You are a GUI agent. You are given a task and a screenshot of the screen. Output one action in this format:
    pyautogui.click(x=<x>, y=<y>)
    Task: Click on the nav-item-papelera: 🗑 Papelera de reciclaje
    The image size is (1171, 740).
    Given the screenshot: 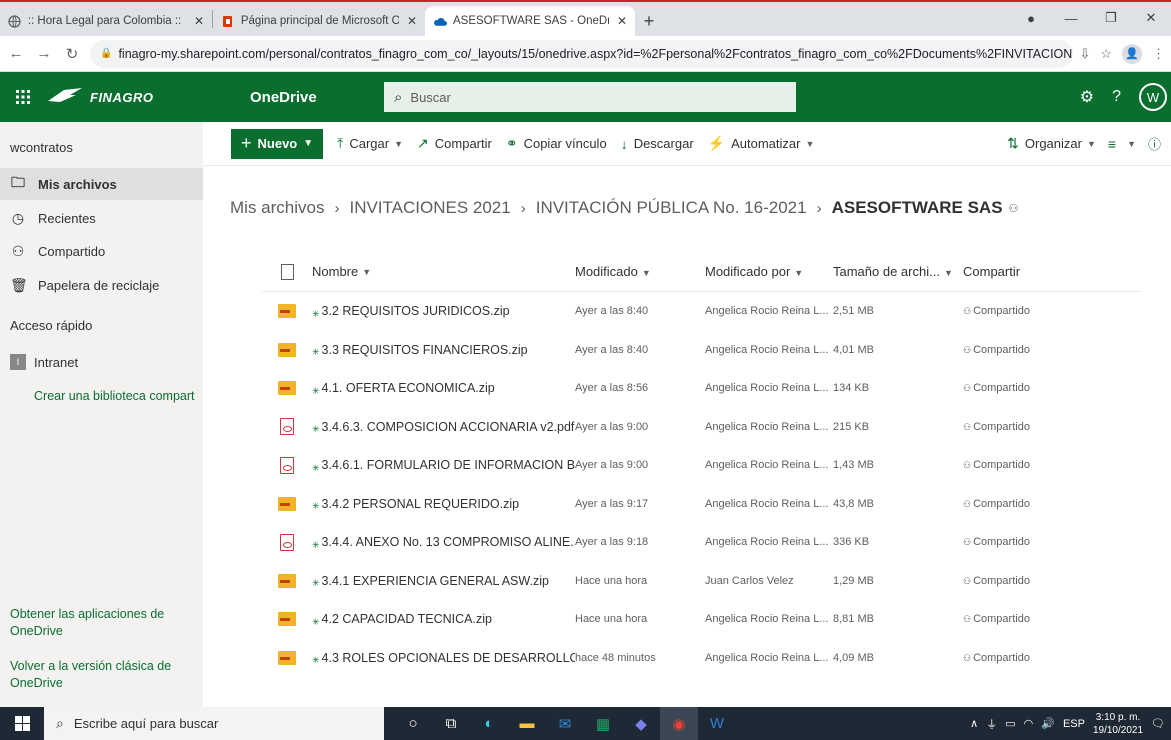 What is the action you would take?
    pyautogui.click(x=101, y=285)
    